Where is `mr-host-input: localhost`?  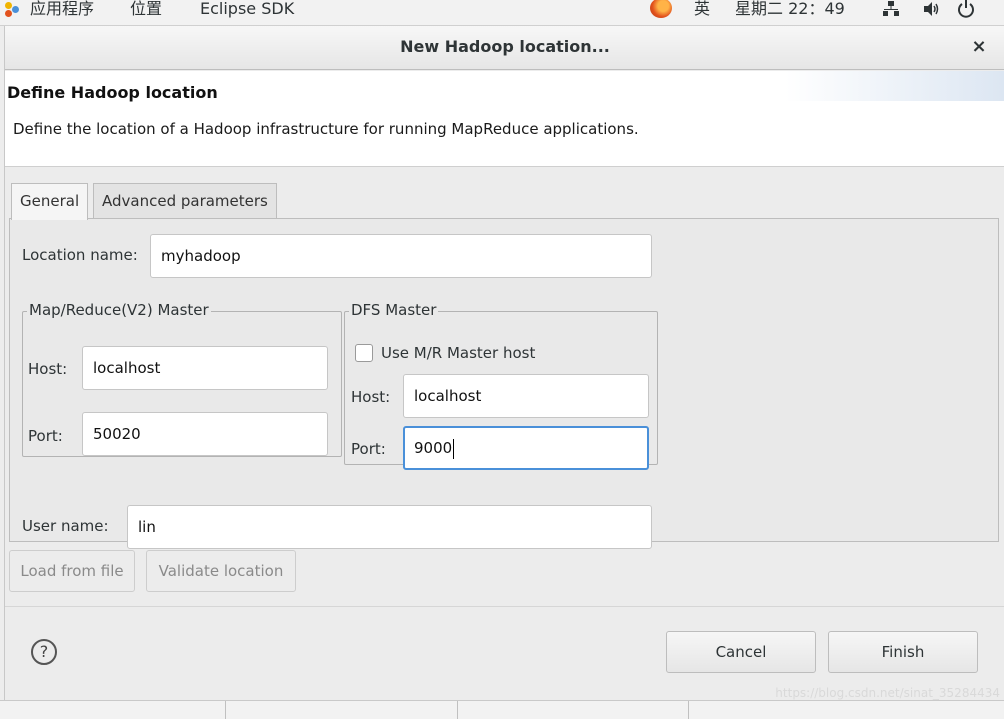
mr-host-input: localhost is located at coordinates (205, 368).